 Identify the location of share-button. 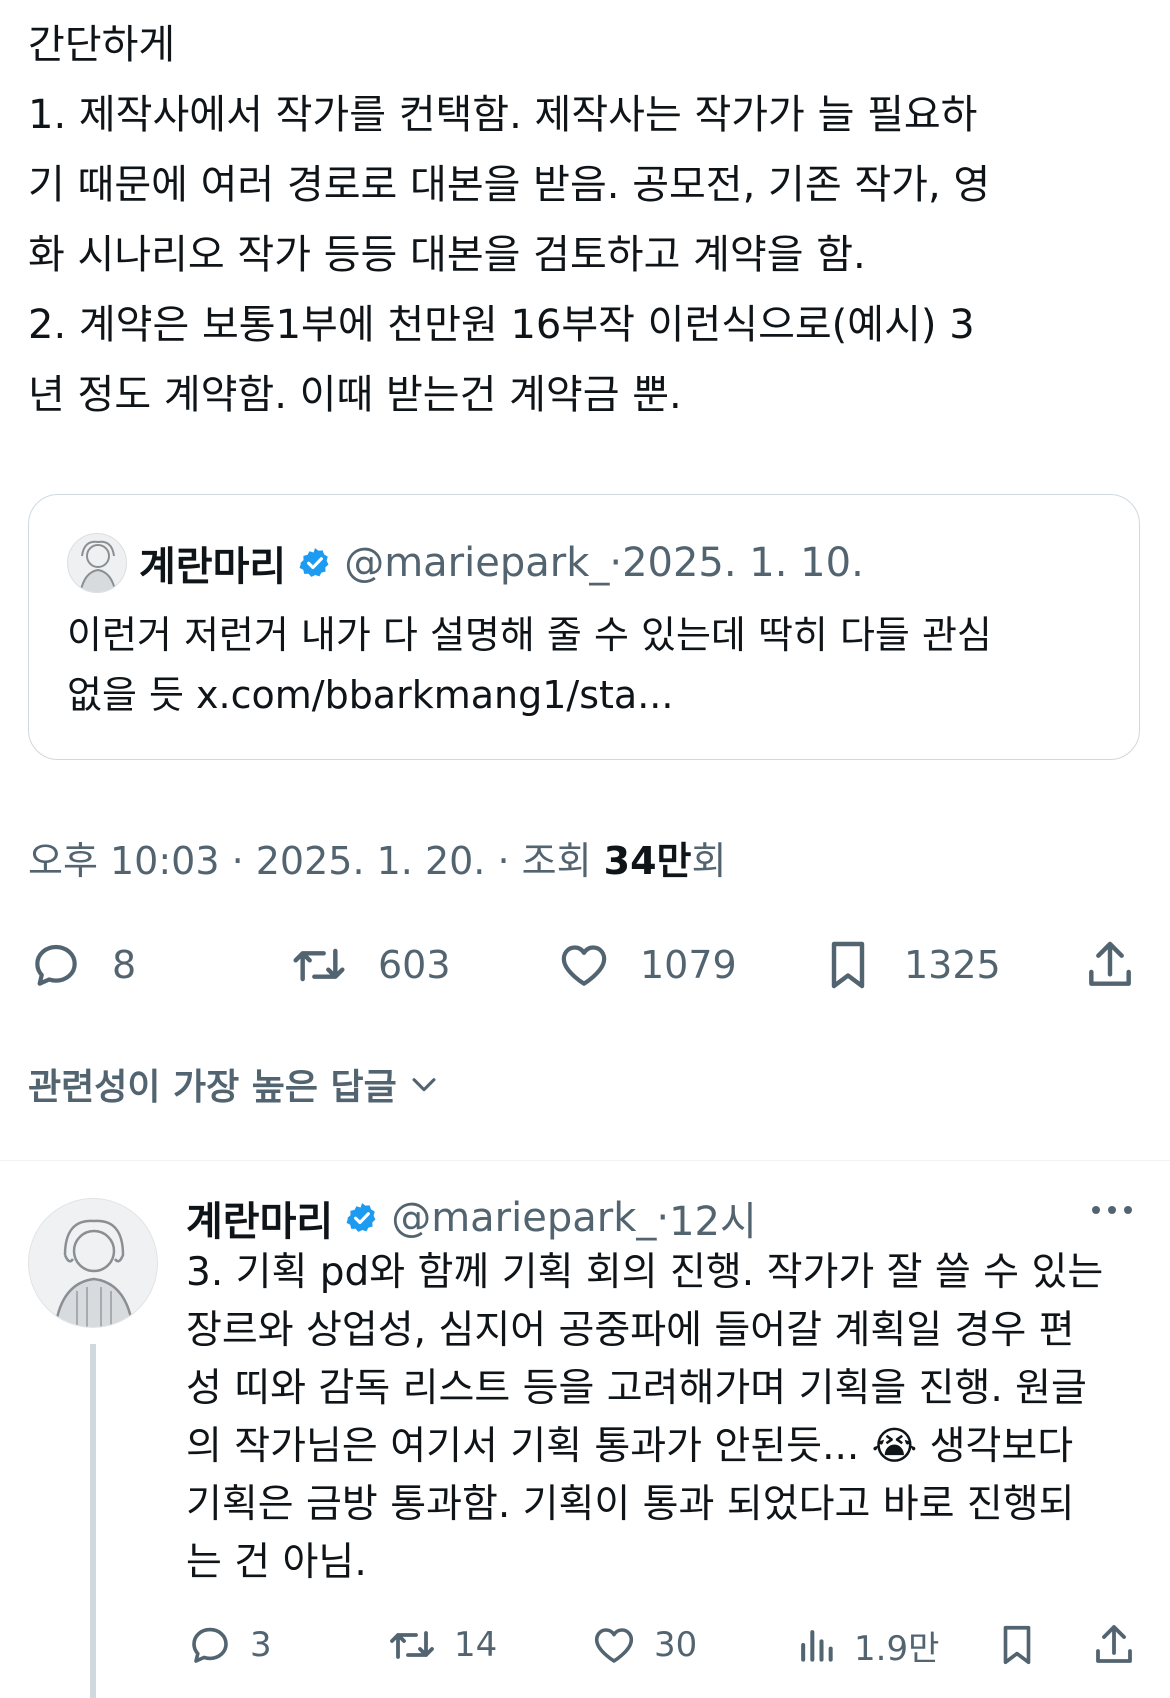
(1124, 965).